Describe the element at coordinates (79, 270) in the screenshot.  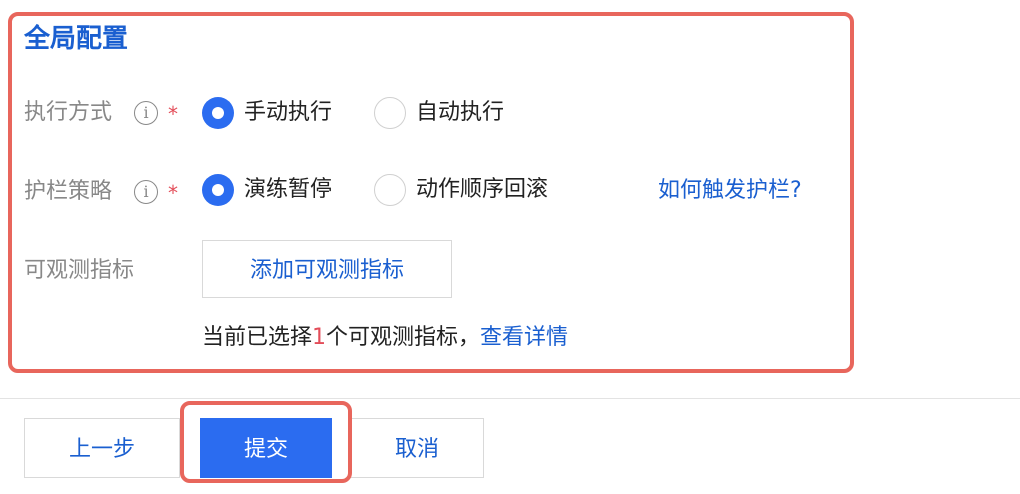
I see `observability-metrics-label: 可观测指标` at that location.